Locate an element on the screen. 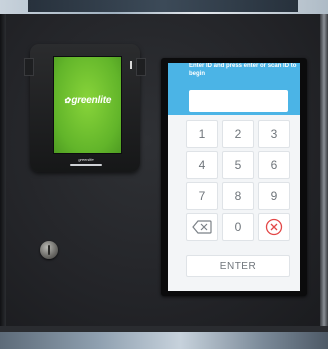 This screenshot has height=349, width=328. key-7: 7 is located at coordinates (202, 196).